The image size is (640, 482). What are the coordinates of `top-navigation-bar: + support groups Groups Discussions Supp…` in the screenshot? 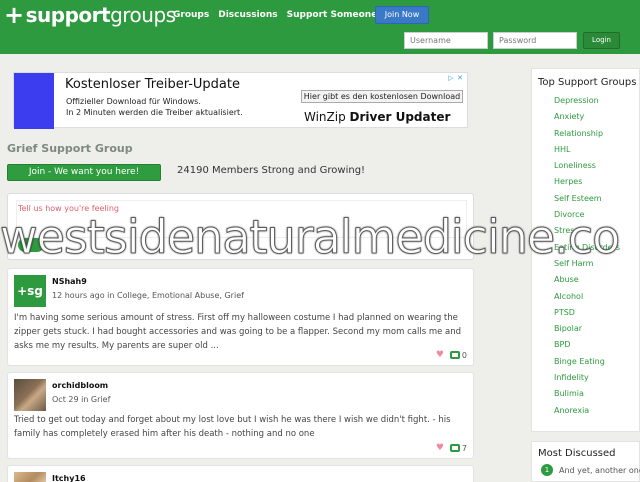 It's located at (320, 27).